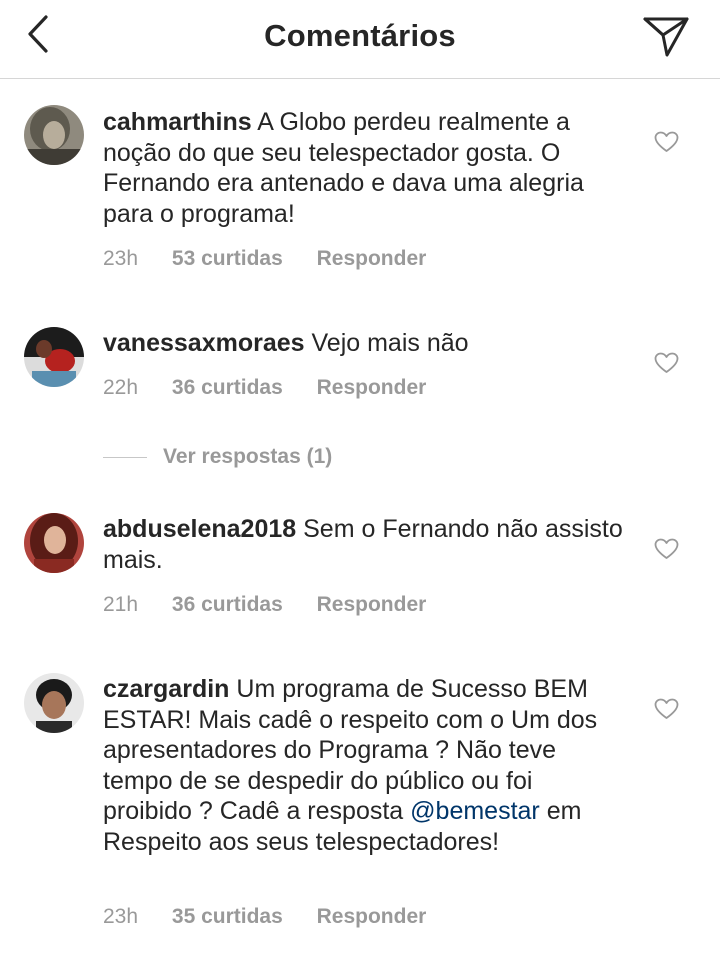 Image resolution: width=720 pixels, height=958 pixels. Describe the element at coordinates (121, 387) in the screenshot. I see `comment-time: 22h` at that location.